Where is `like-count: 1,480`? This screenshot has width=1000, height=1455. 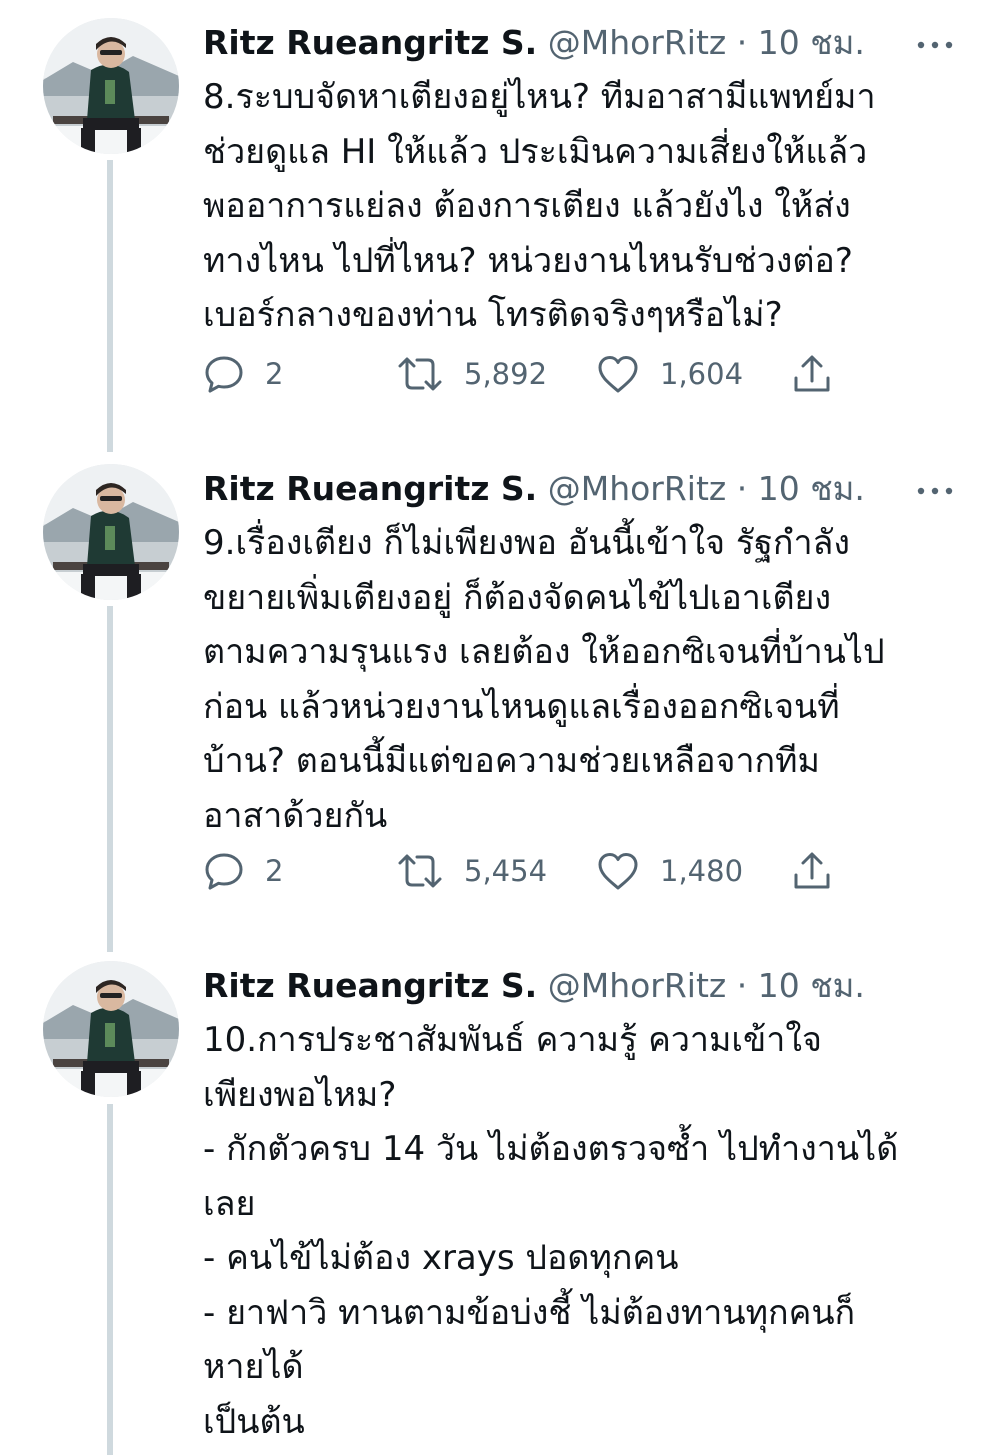 like-count: 1,480 is located at coordinates (702, 871).